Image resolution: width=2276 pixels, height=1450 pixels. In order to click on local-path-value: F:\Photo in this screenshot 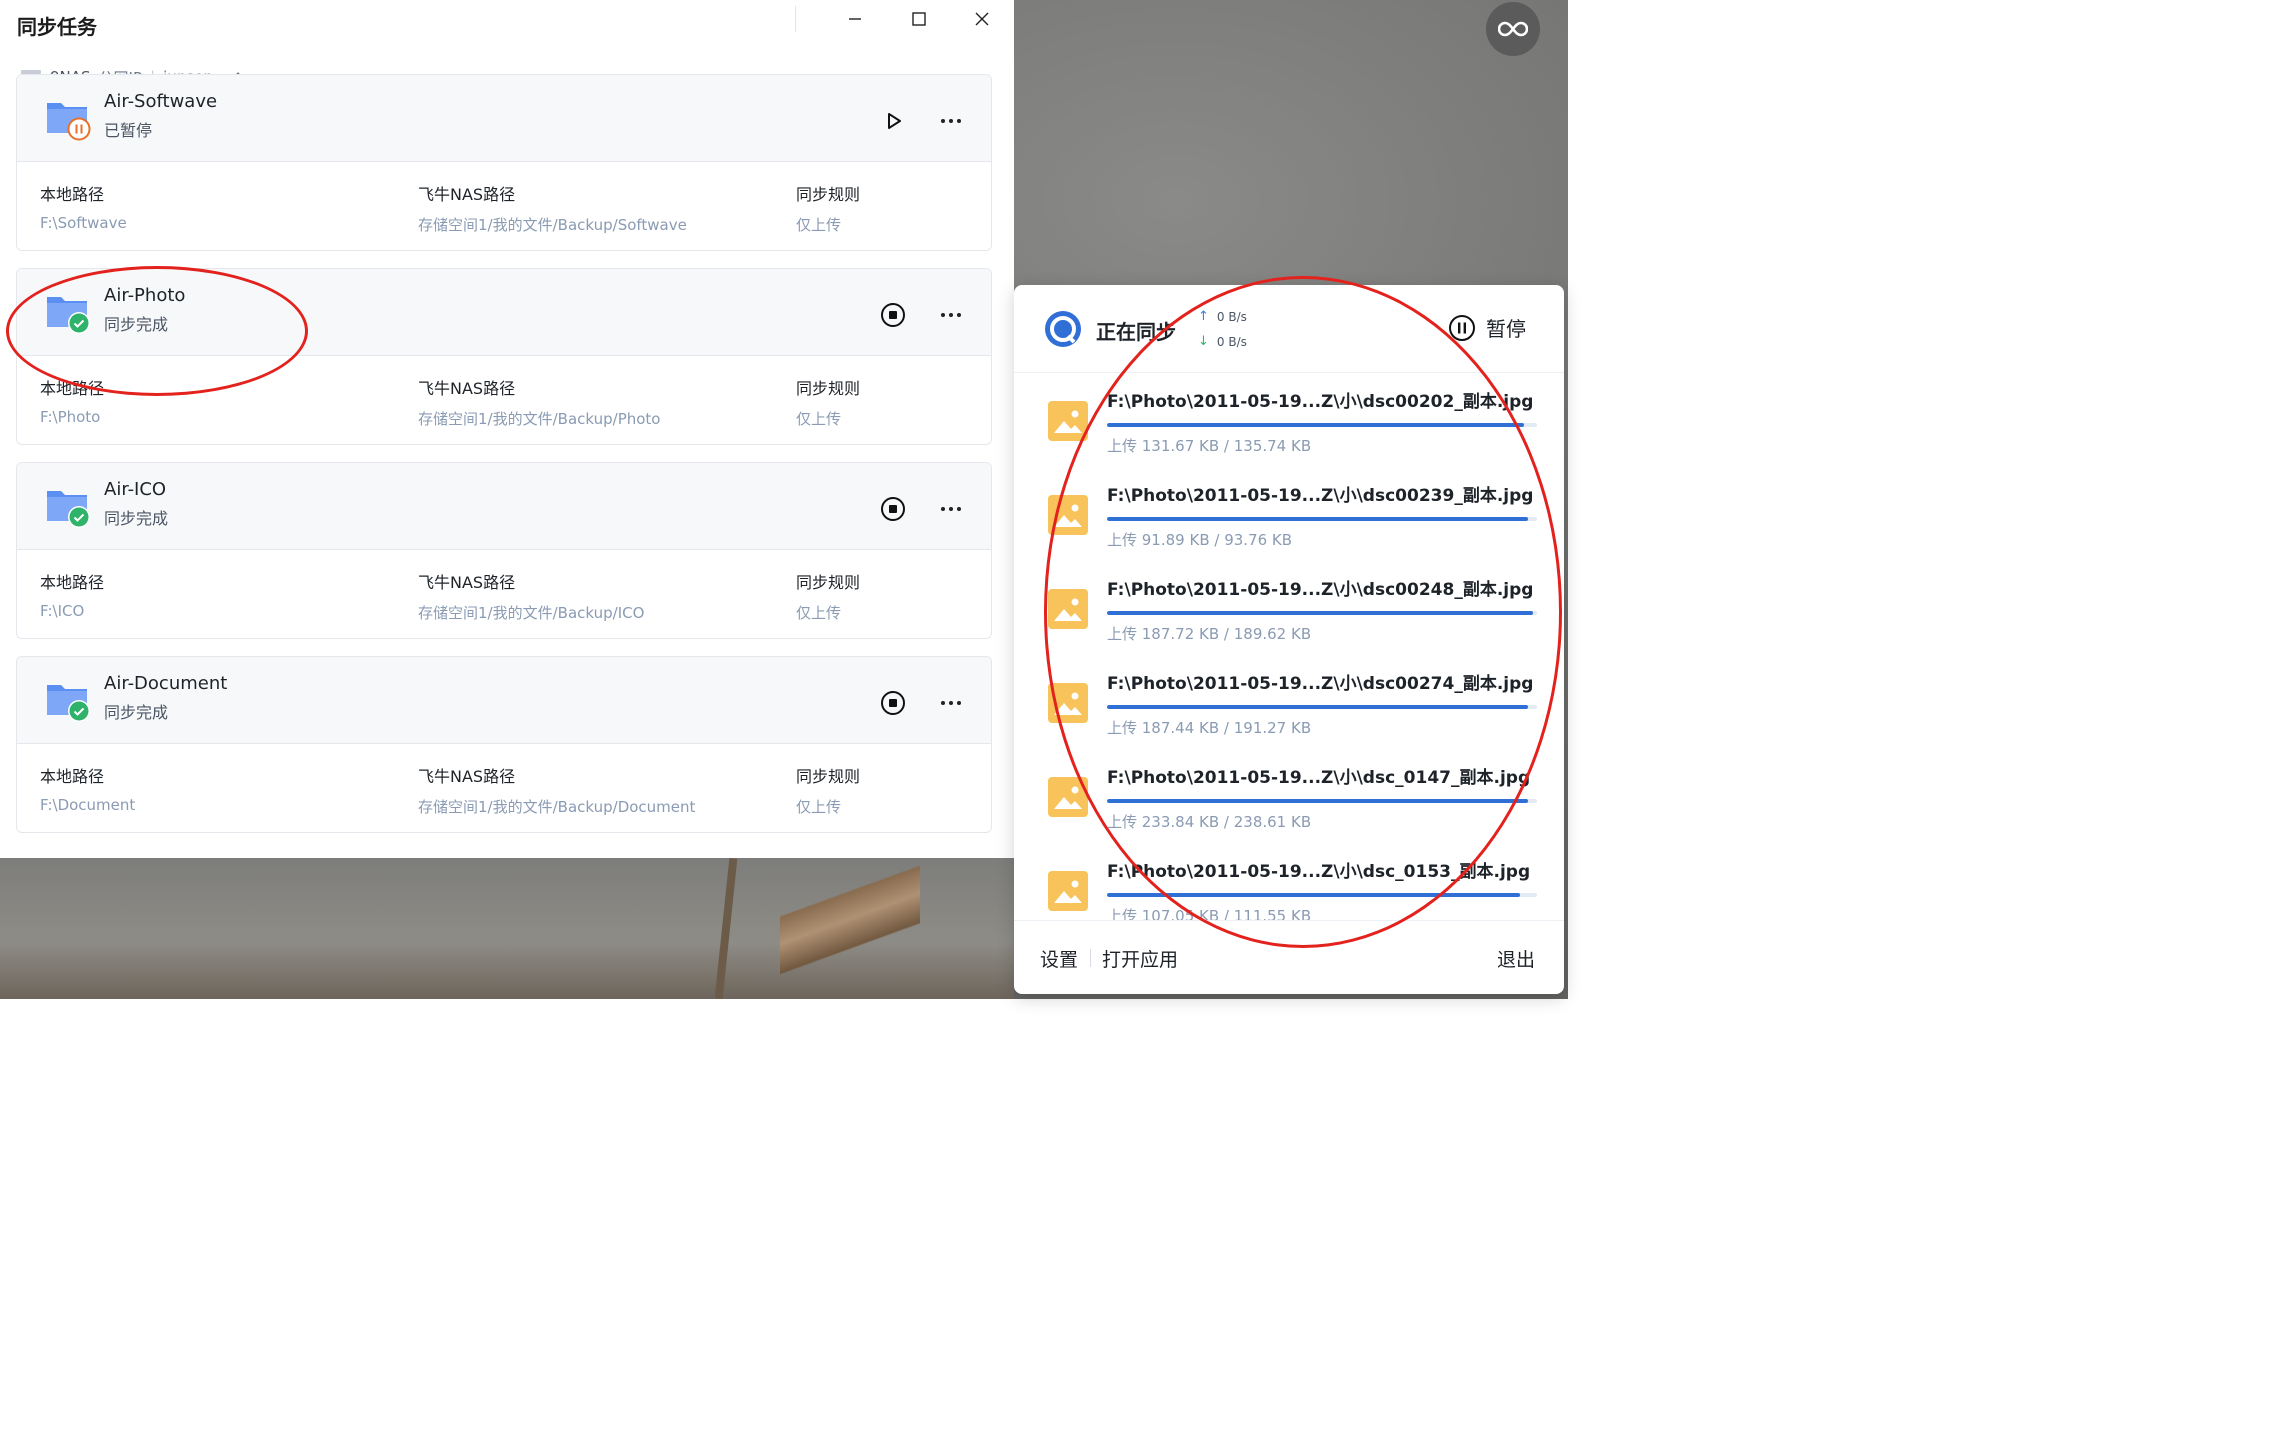, I will do `click(70, 417)`.